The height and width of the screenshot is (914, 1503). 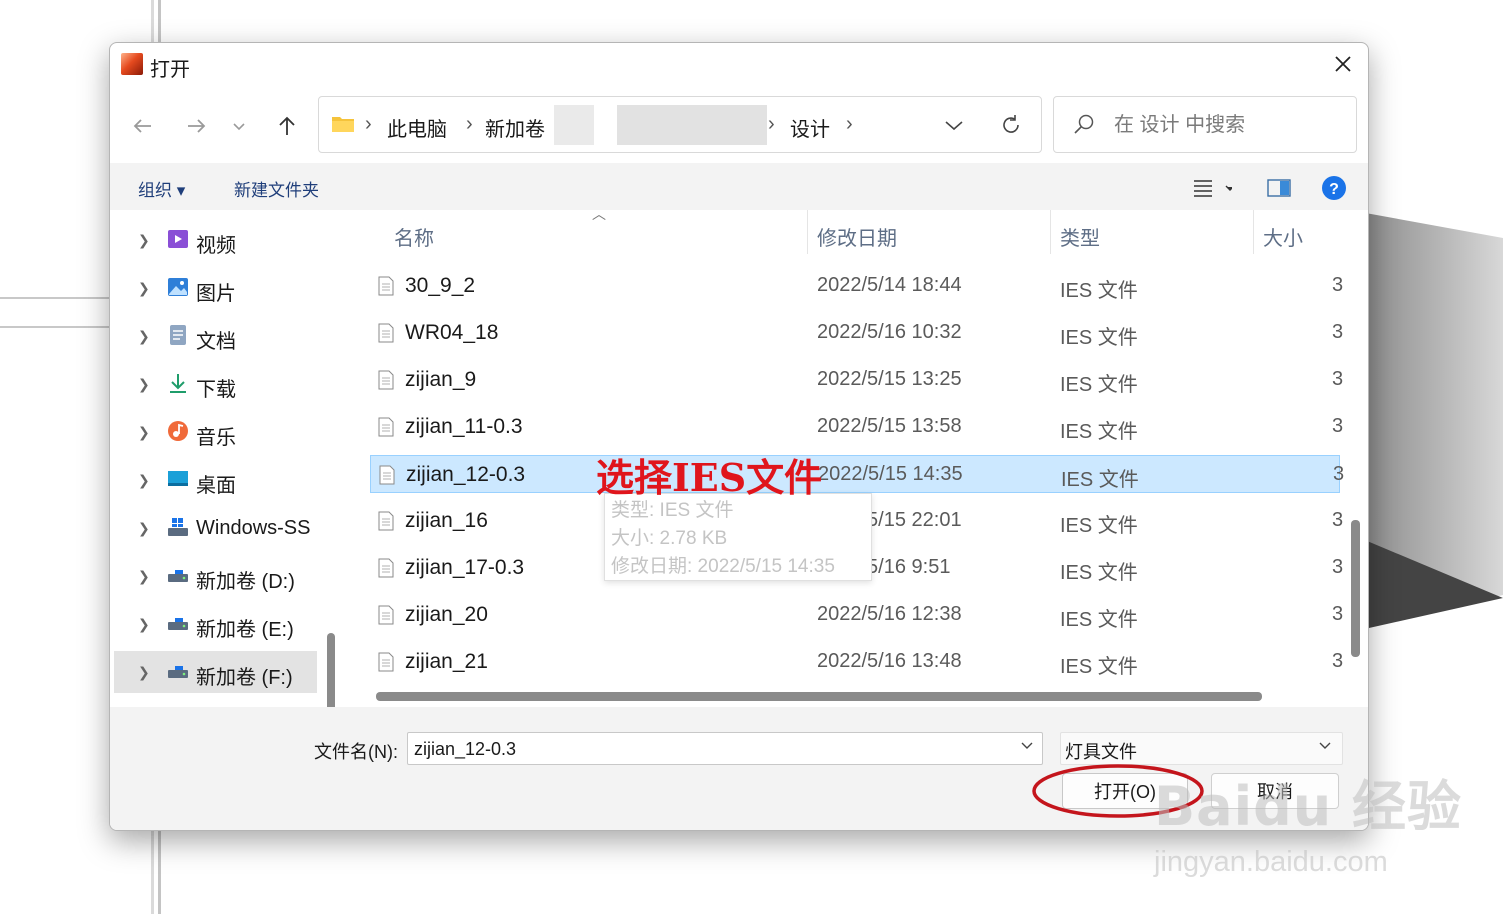 I want to click on sidebar-item-desktop: ❯ 桌面, so click(x=215, y=480).